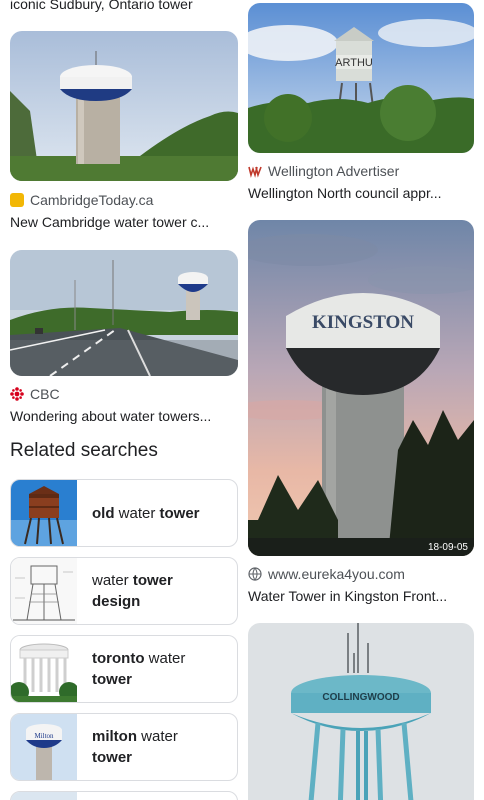 The image size is (484, 800). I want to click on result-image-wellington: ARTHU, so click(361, 78).